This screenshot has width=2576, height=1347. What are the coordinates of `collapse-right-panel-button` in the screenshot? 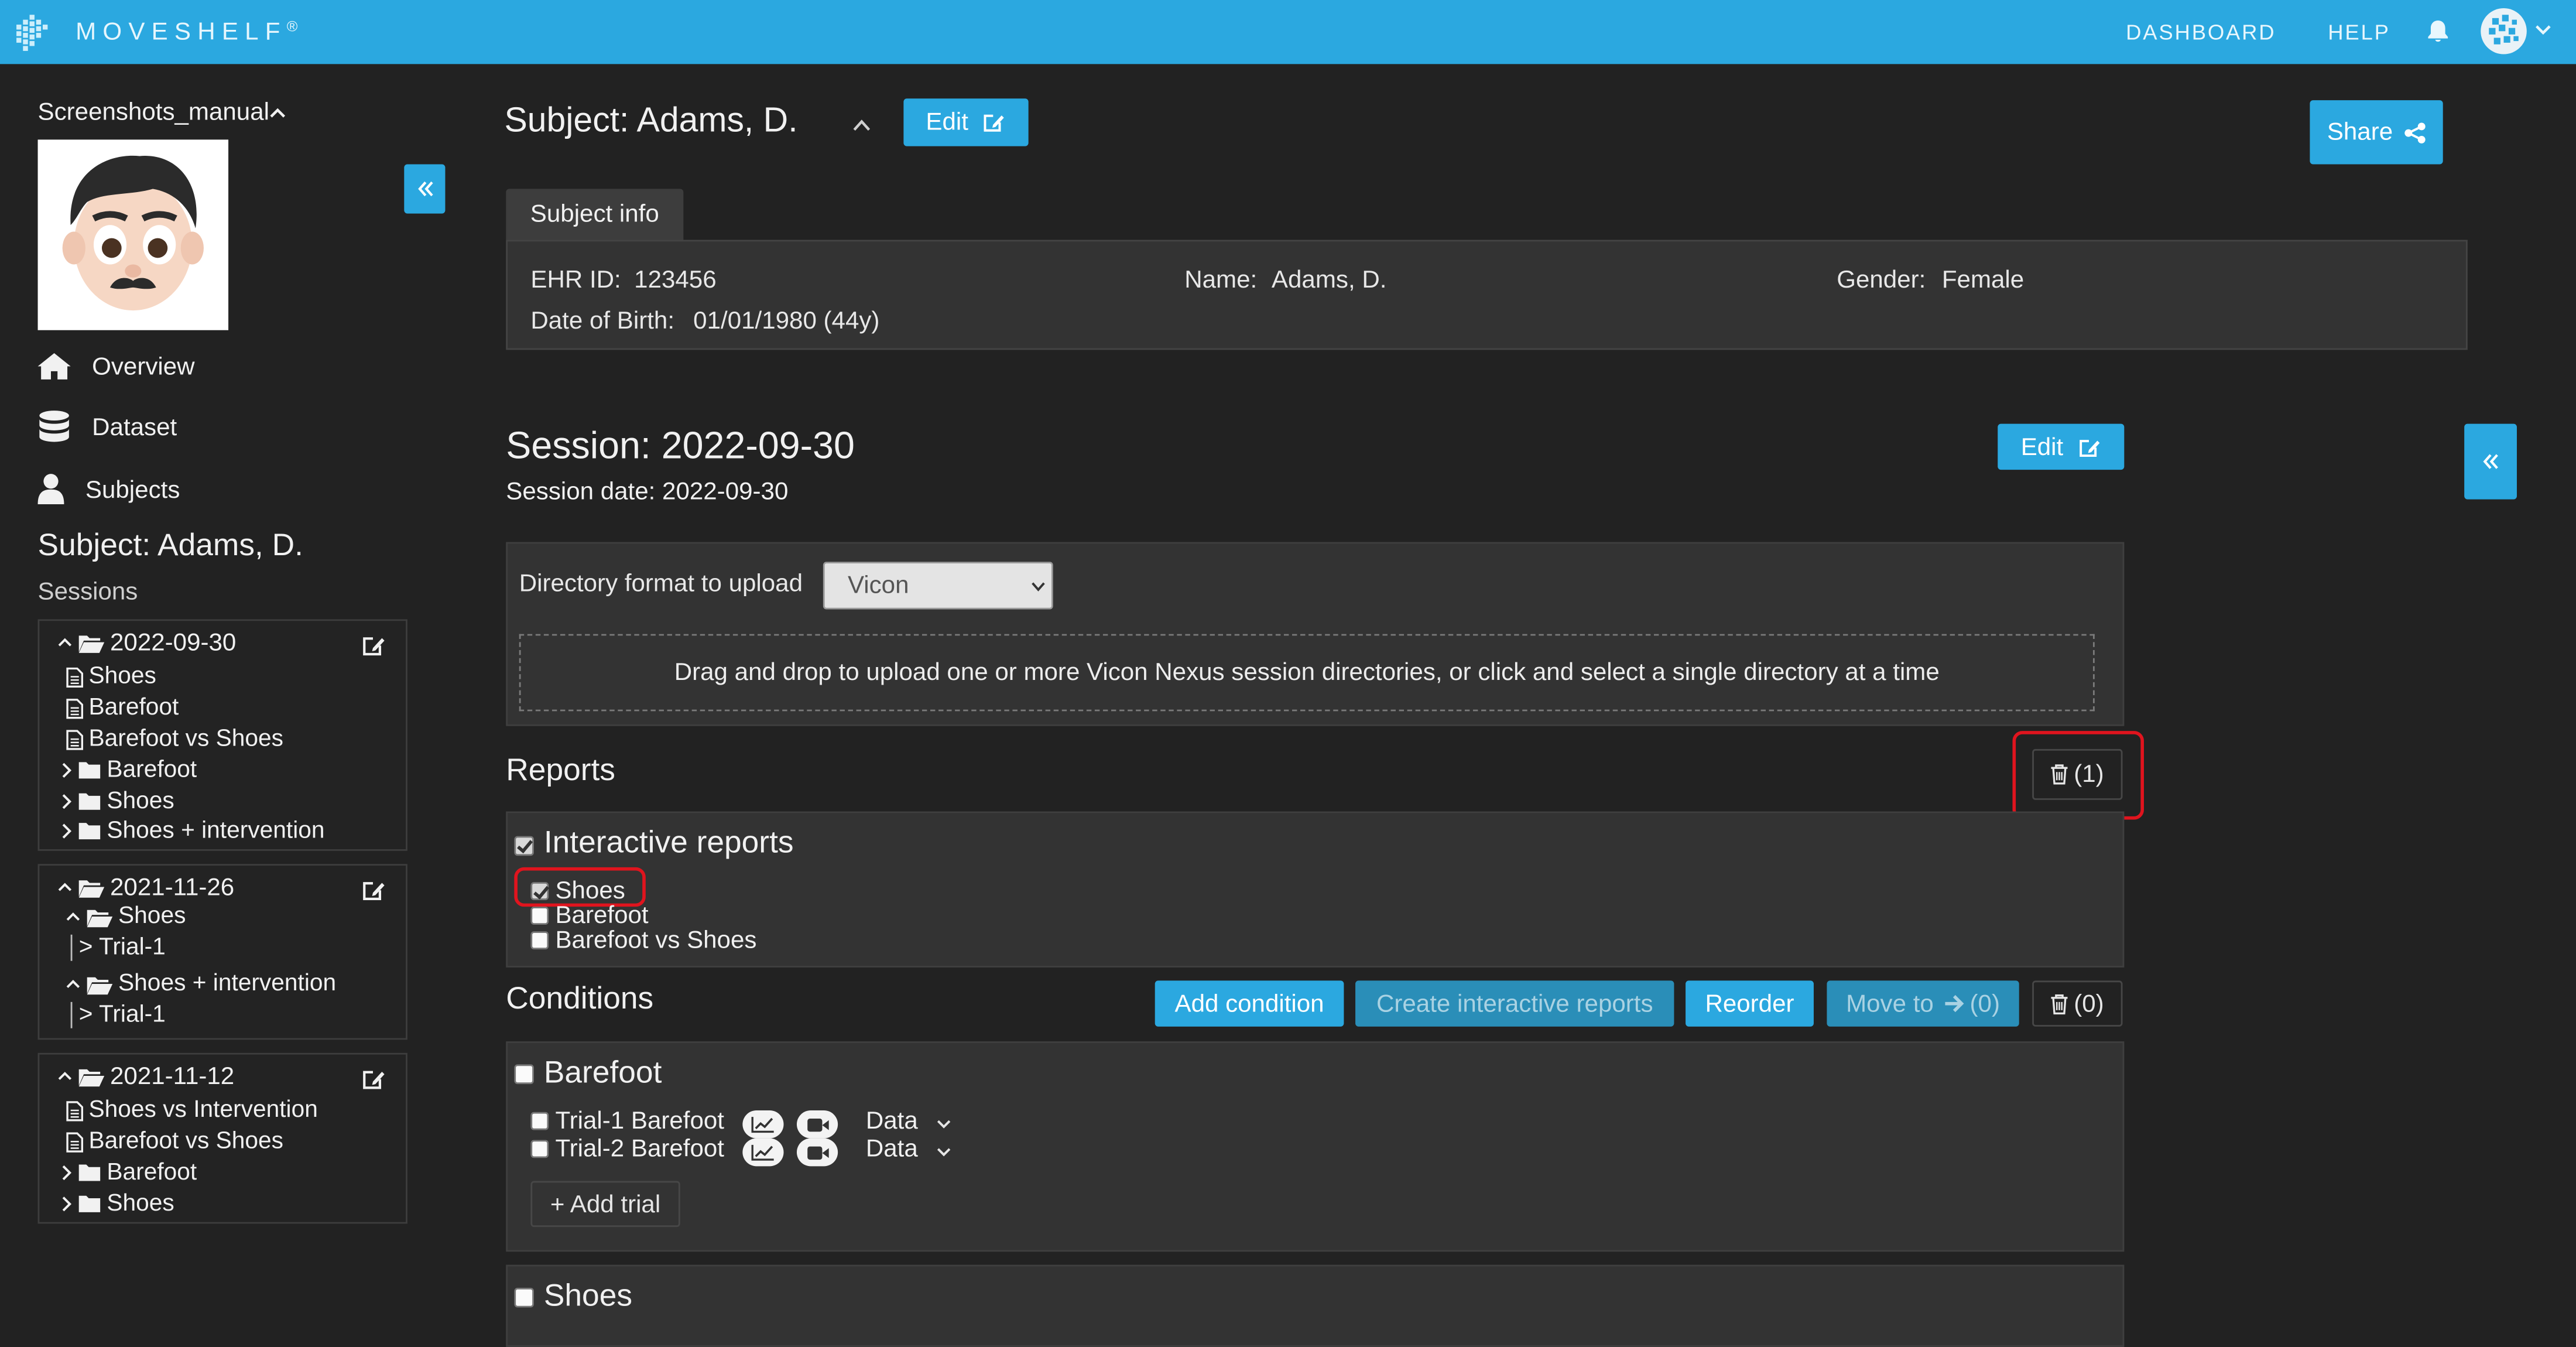 It's located at (2490, 461).